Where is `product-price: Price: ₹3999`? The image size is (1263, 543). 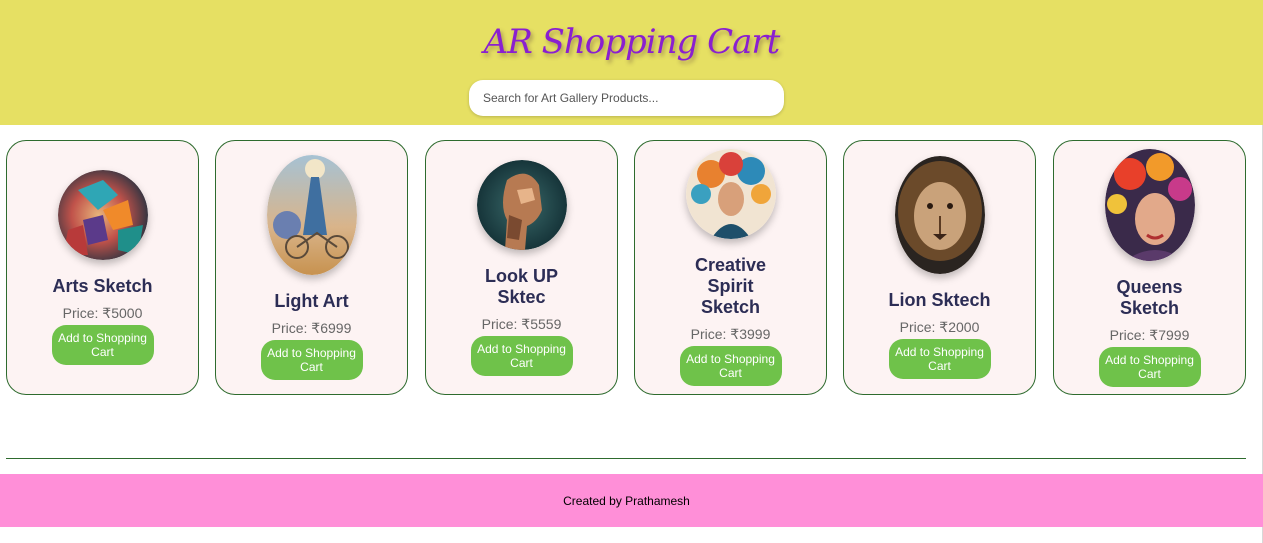
product-price: Price: ₹3999 is located at coordinates (730, 334).